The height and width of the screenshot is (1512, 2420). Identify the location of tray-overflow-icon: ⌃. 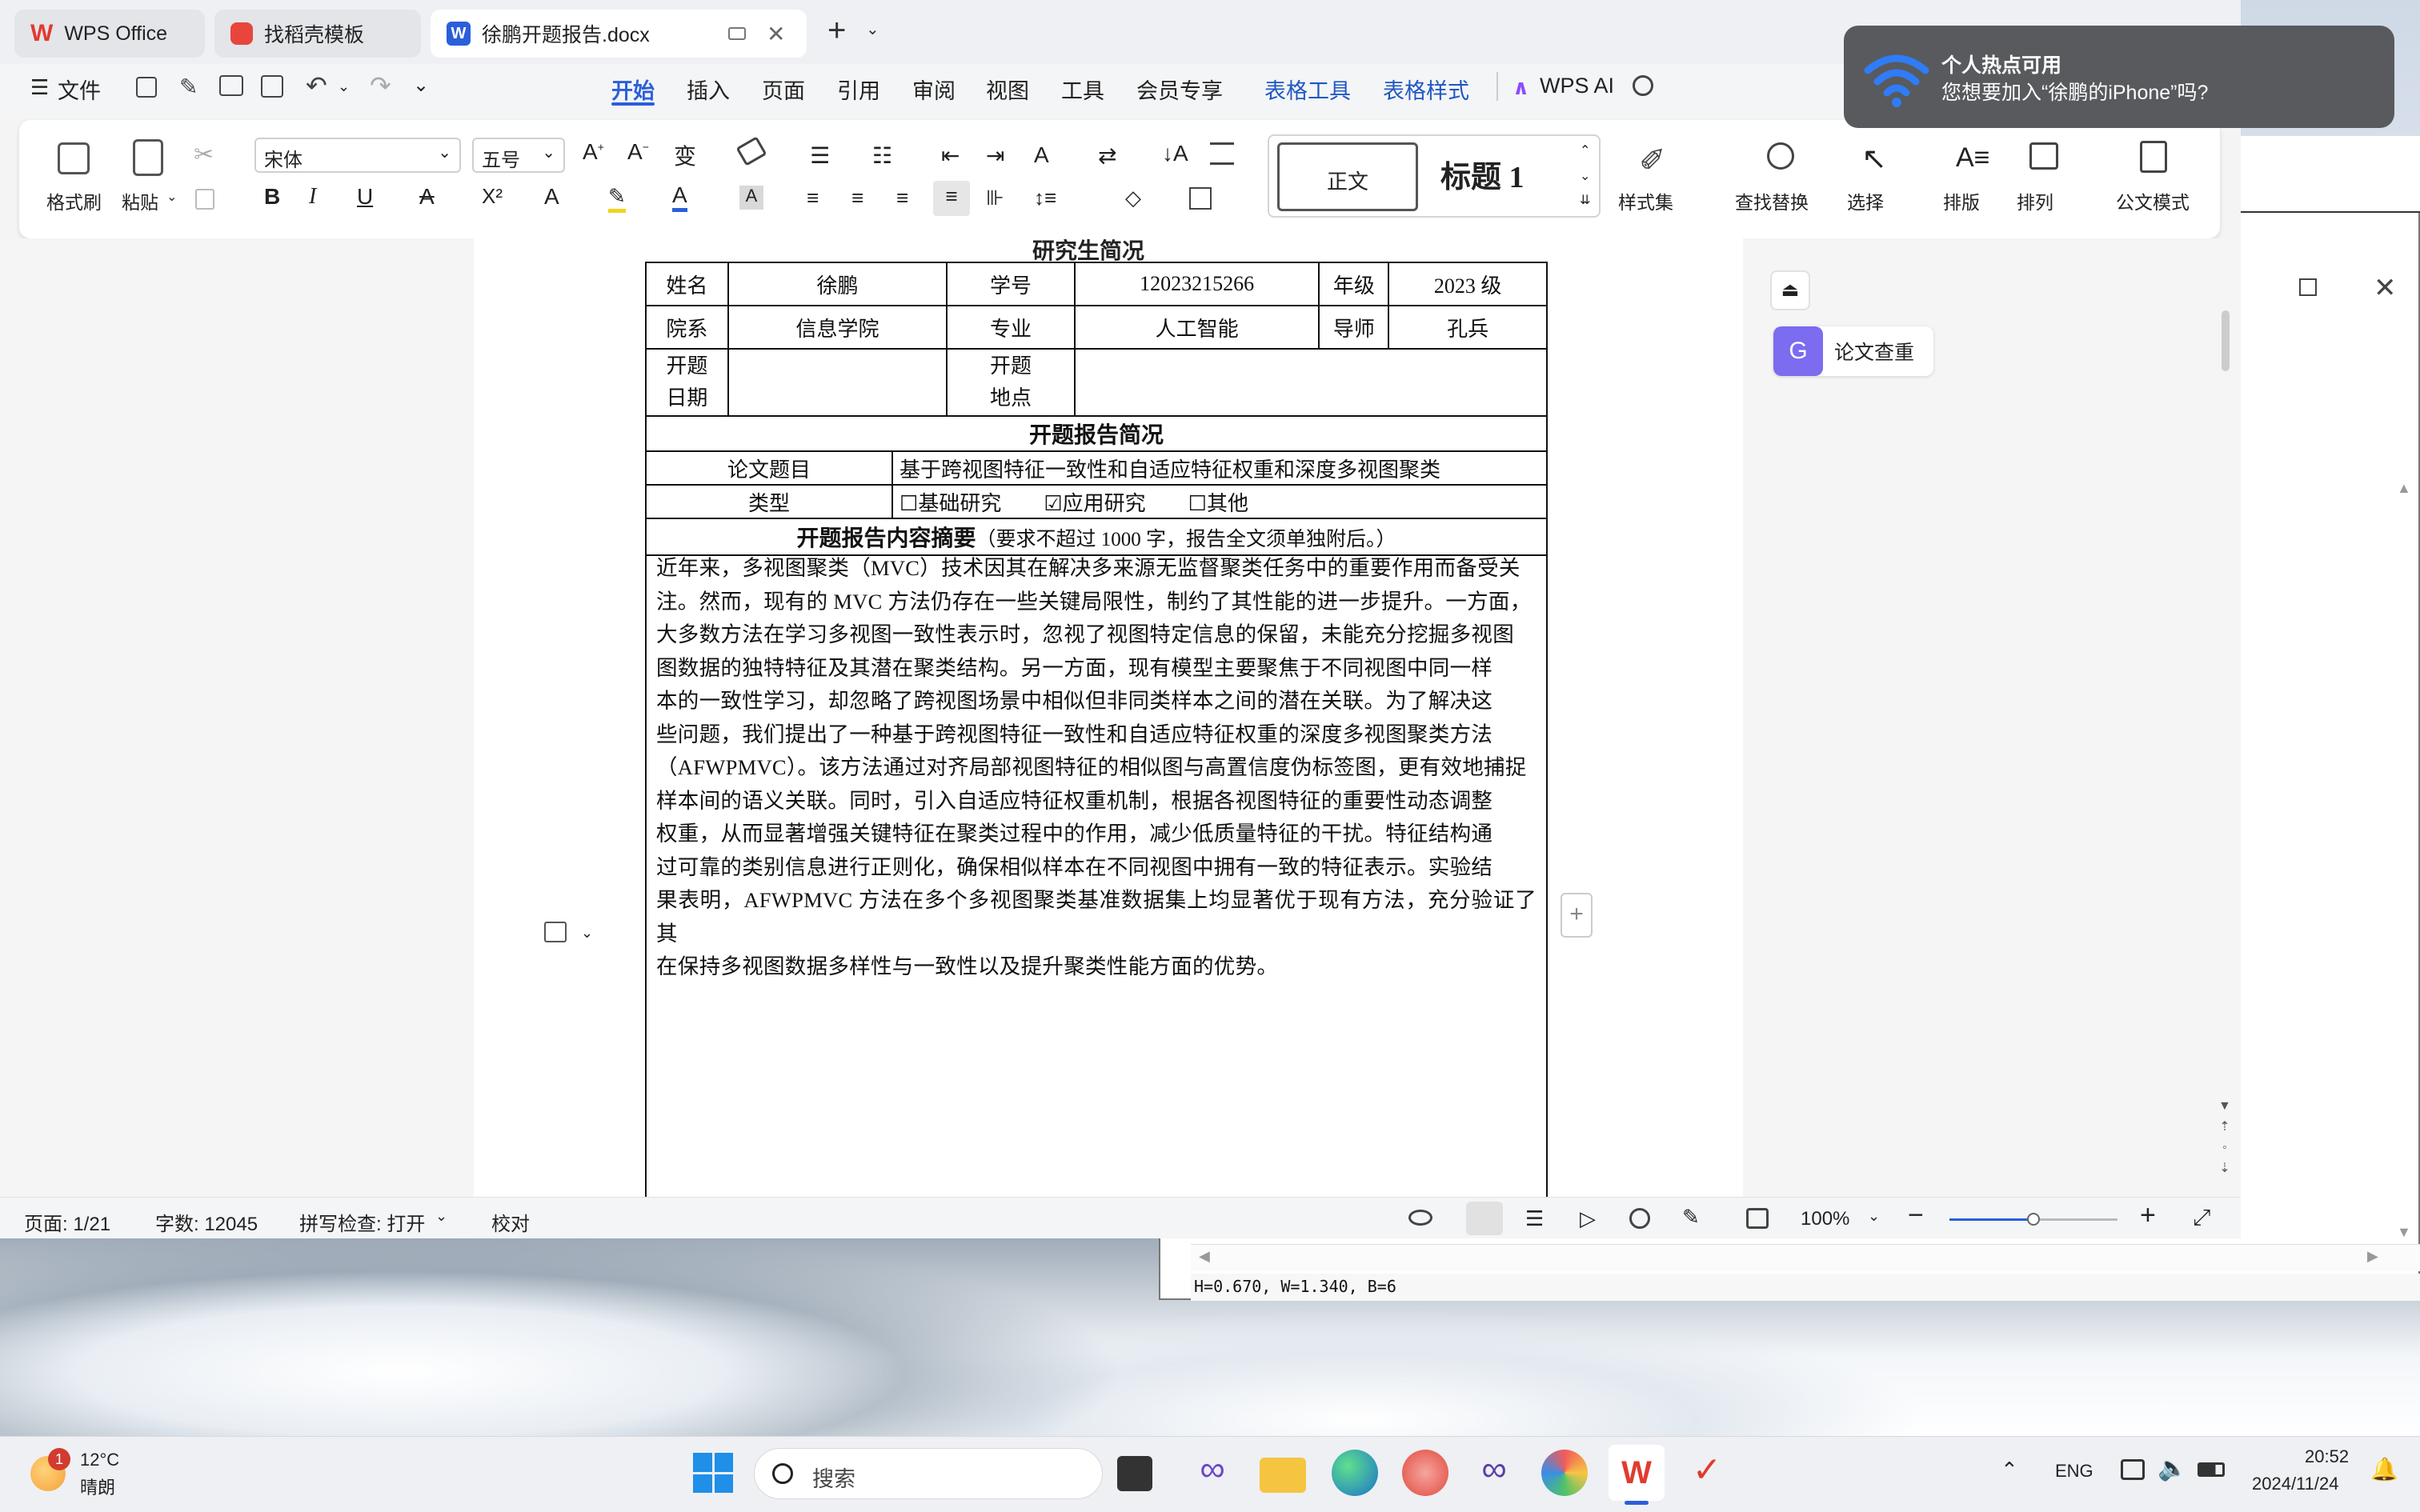
(2009, 1470).